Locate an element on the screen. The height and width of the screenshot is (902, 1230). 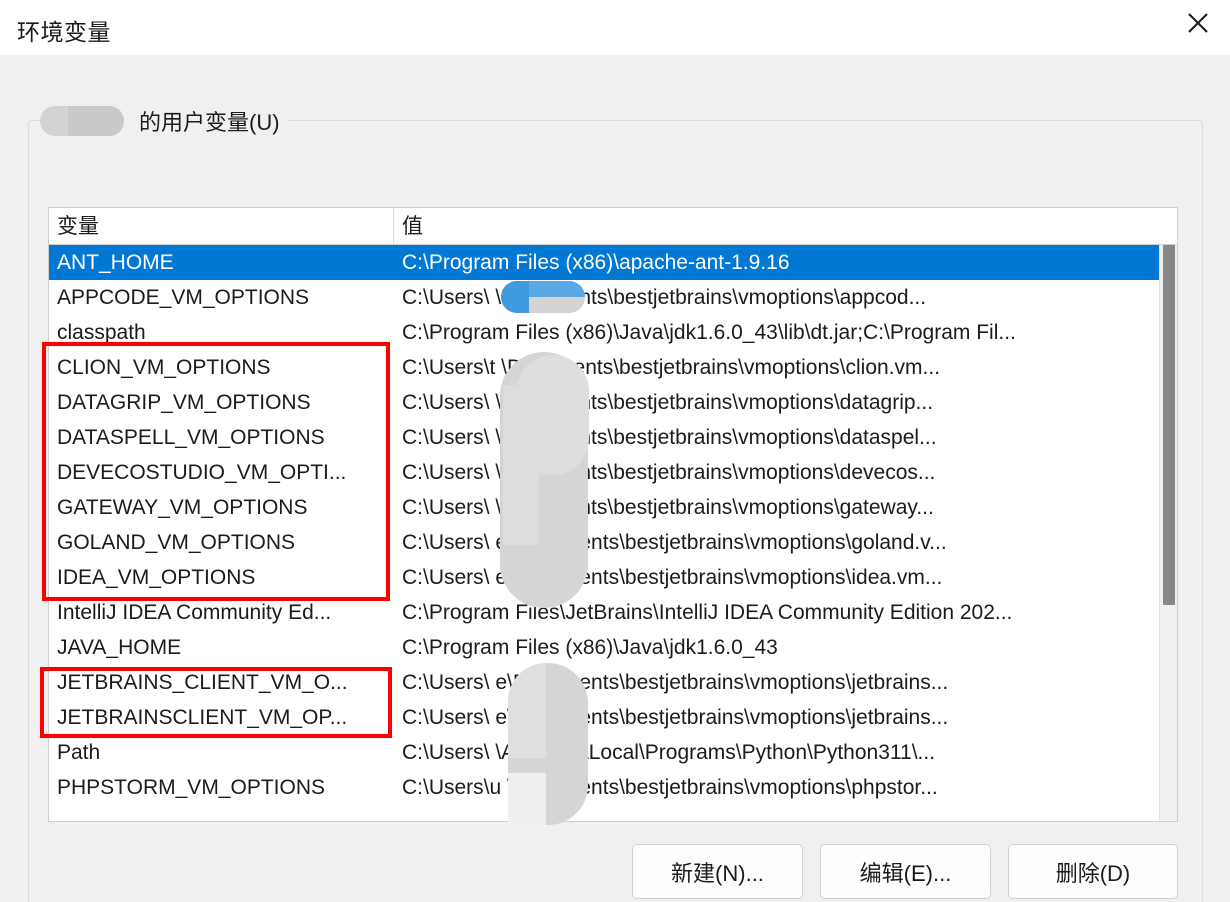
user-variables-legend-label: 的用户变量(U) is located at coordinates (209, 122).